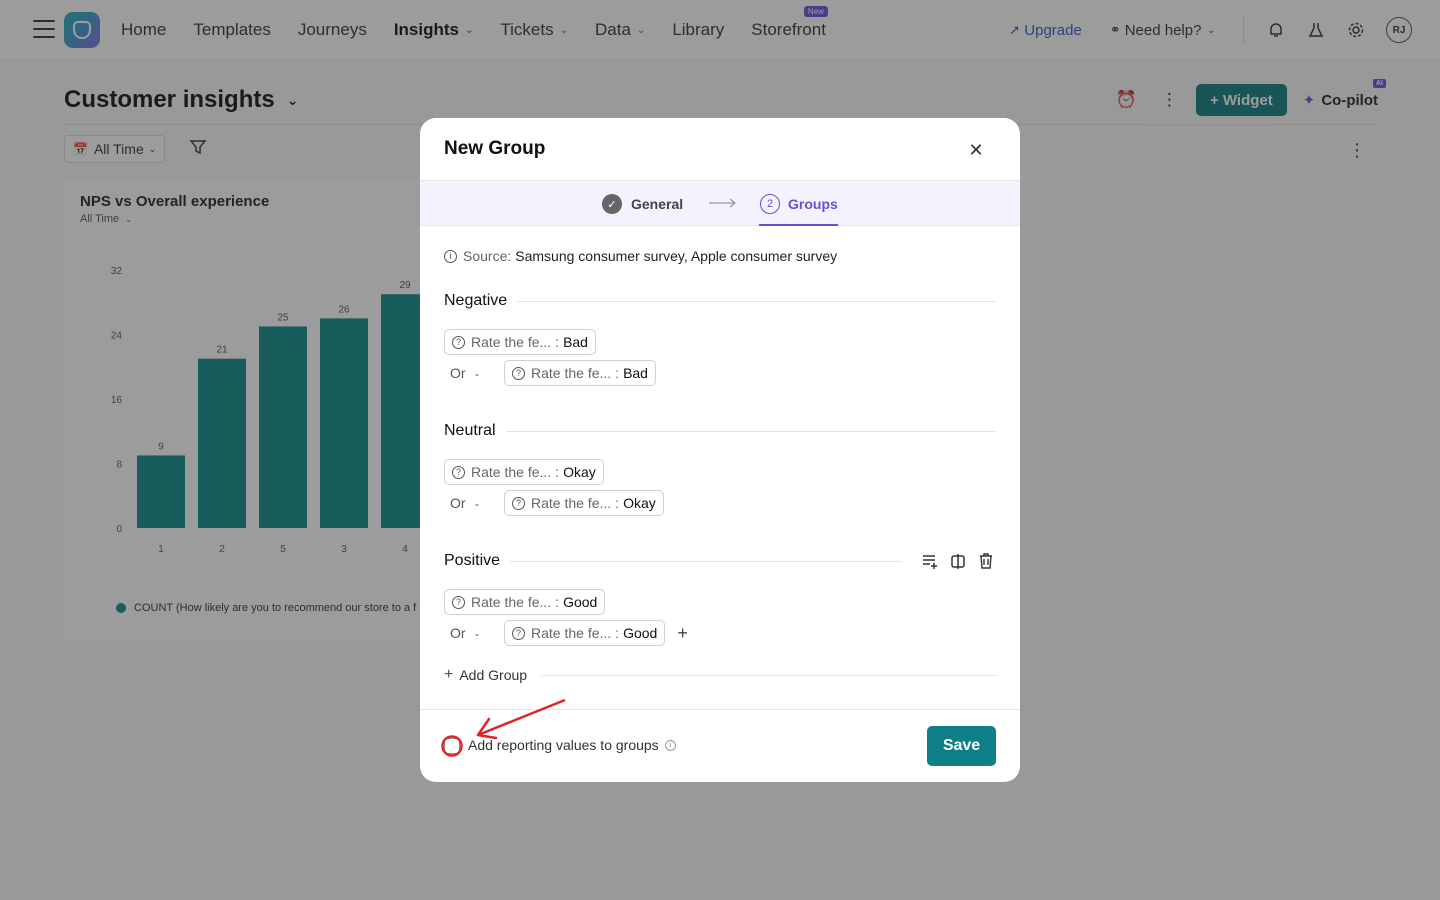 The image size is (1440, 900). What do you see at coordinates (475, 431) in the screenshot?
I see `group-name: Neutral` at bounding box center [475, 431].